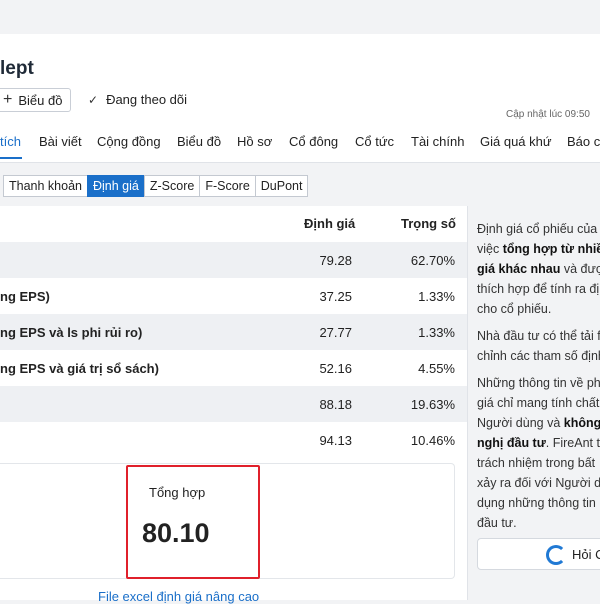  Describe the element at coordinates (233, 368) in the screenshot. I see `table-row: ng EPS và giá trị sổ sách) 52.16 4.55%` at that location.